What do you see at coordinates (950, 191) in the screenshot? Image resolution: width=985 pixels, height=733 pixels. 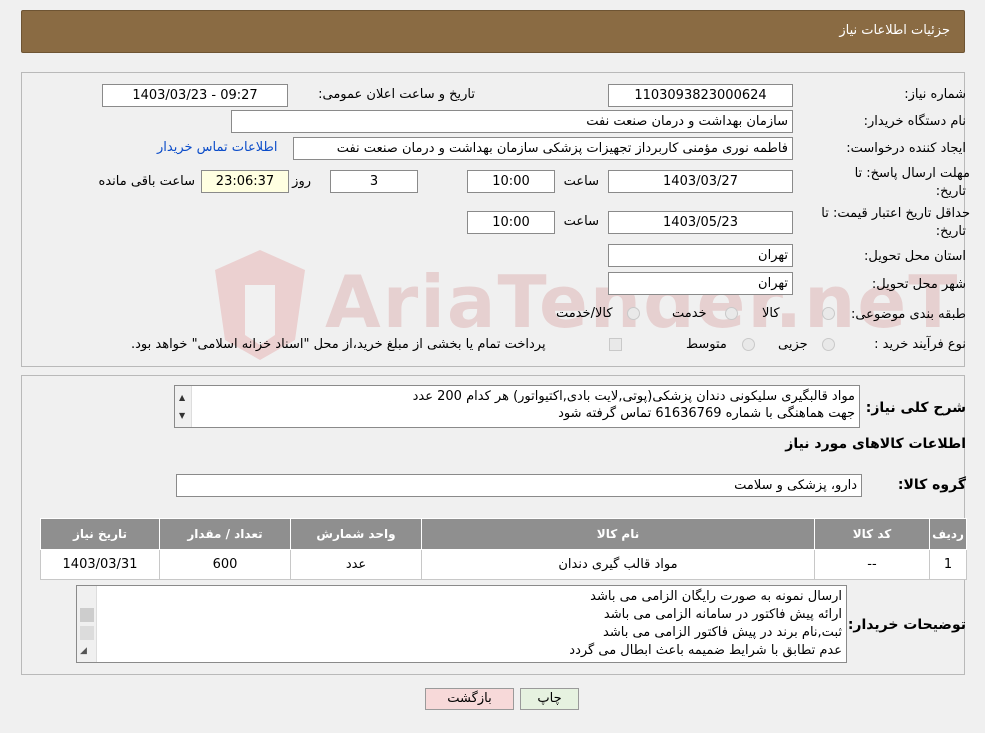 I see `deadline-label-date: تاریخ:` at bounding box center [950, 191].